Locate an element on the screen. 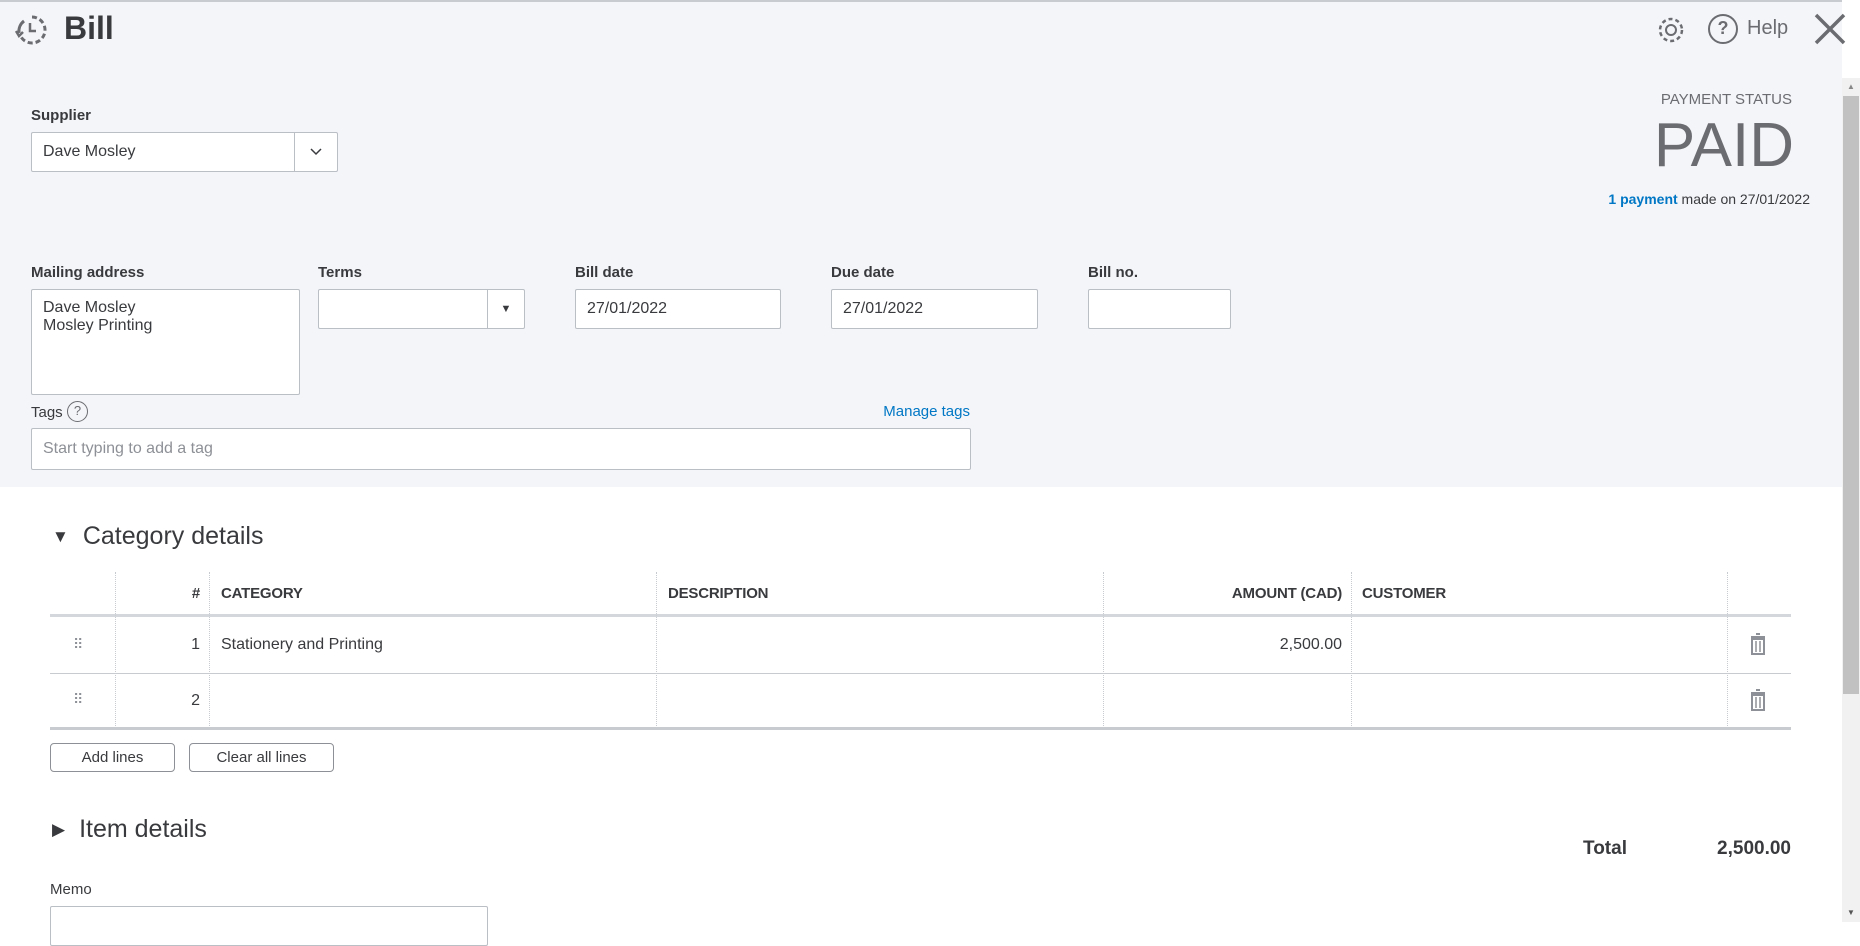  triangle-right-icon: ▶ is located at coordinates (59, 829).